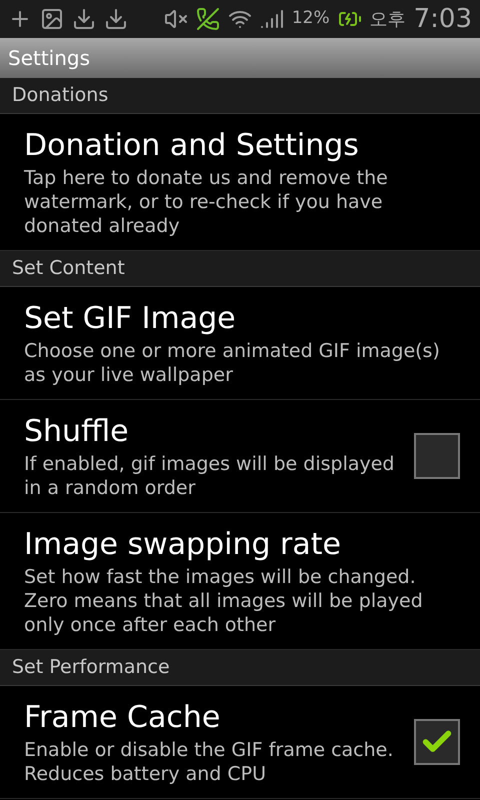  Describe the element at coordinates (311, 18) in the screenshot. I see `battery-percent: 12%` at that location.